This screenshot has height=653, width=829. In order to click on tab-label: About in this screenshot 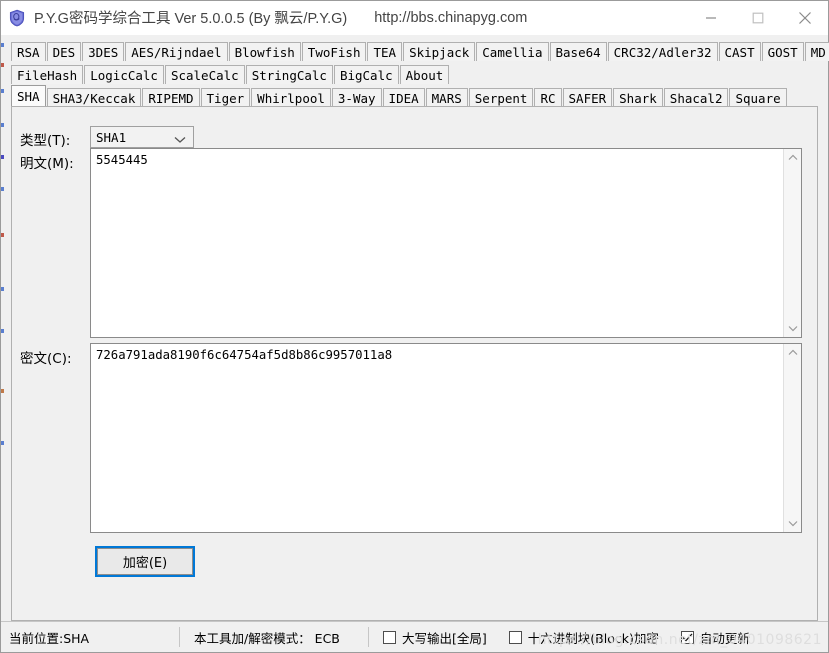, I will do `click(424, 75)`.